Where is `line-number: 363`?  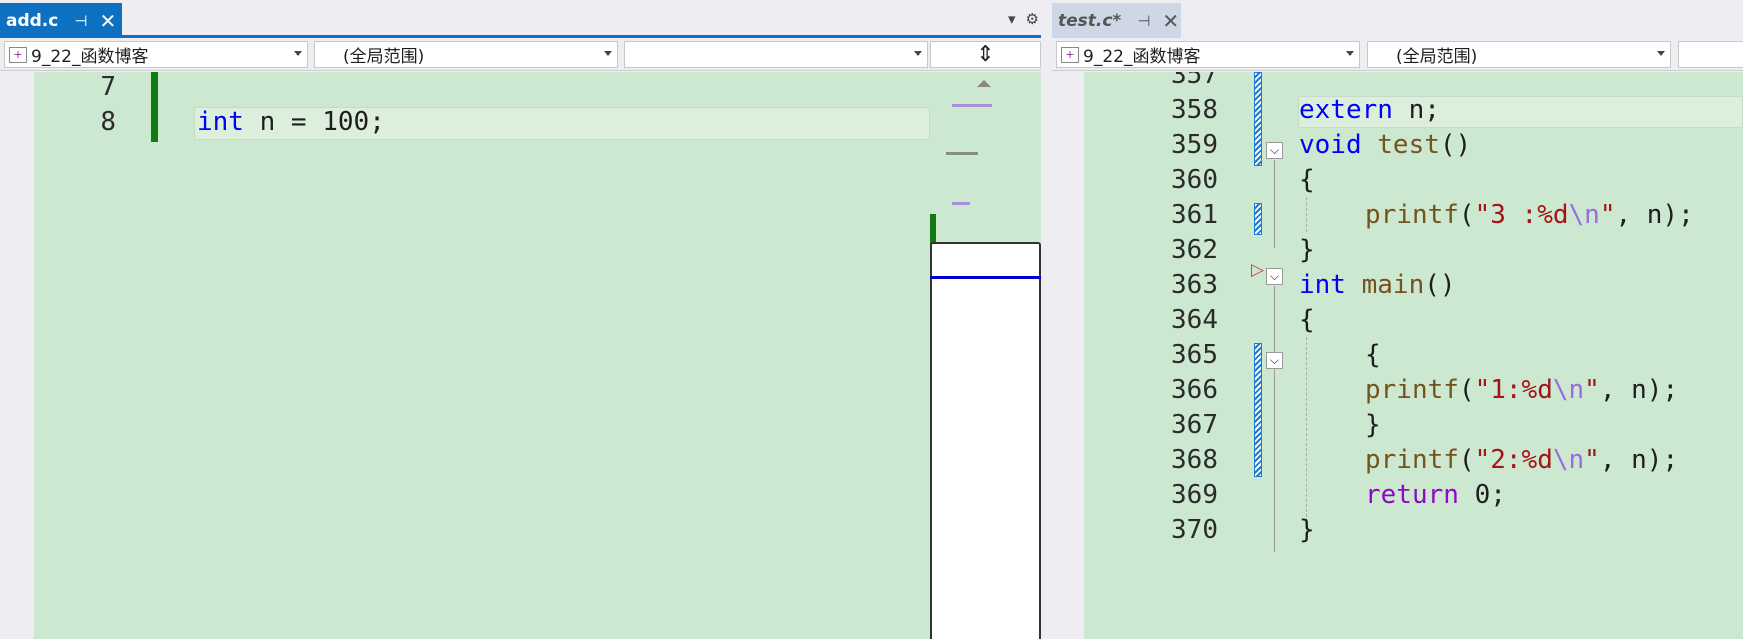
line-number: 363 is located at coordinates (1194, 285).